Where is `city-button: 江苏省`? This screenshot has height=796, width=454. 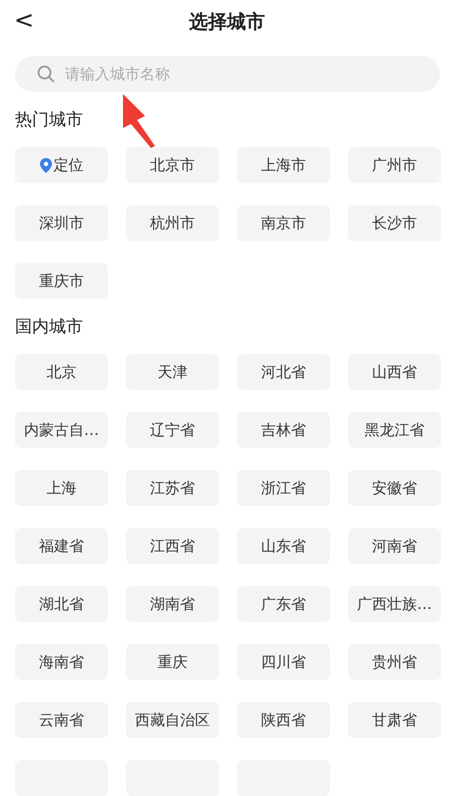
city-button: 江苏省 is located at coordinates (172, 488).